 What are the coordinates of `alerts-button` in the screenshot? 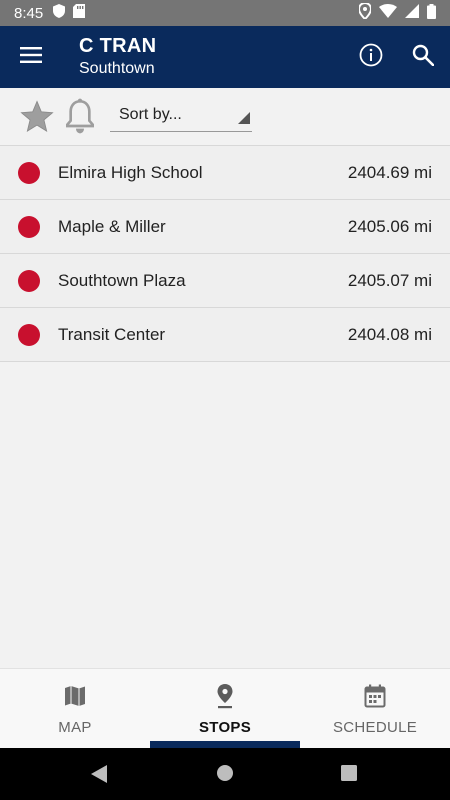 It's located at (82, 117).